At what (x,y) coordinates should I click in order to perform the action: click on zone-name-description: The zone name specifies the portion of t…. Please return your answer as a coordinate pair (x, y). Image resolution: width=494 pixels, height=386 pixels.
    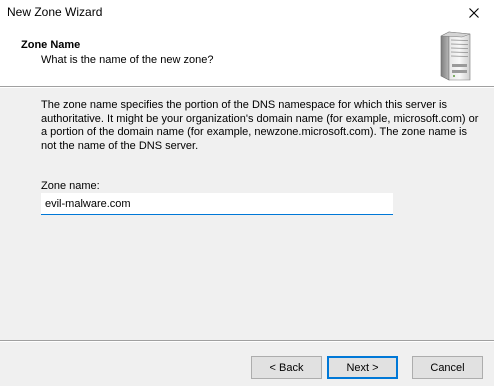
    Looking at the image, I should click on (260, 125).